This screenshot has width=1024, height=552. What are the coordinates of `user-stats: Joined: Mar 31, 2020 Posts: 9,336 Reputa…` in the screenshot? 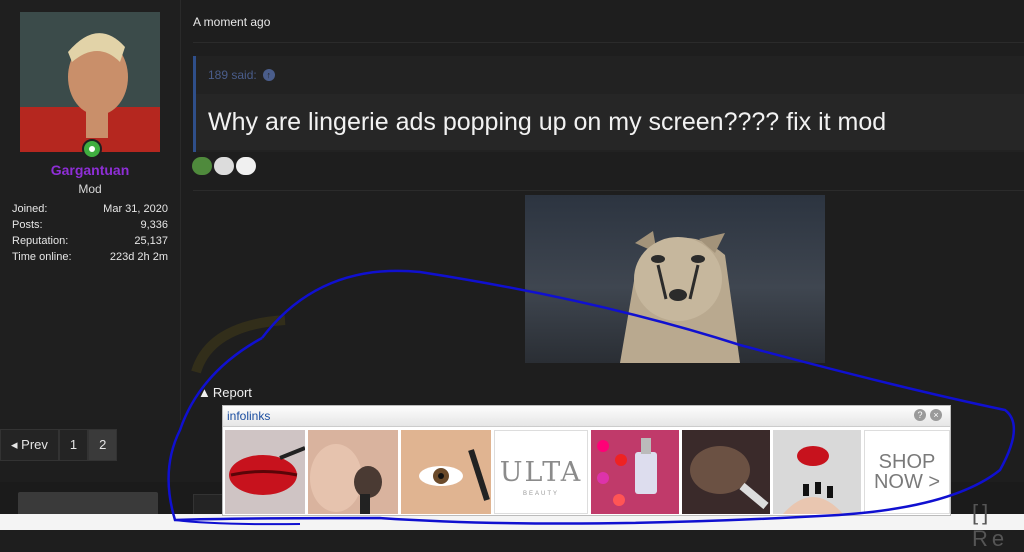 It's located at (90, 233).